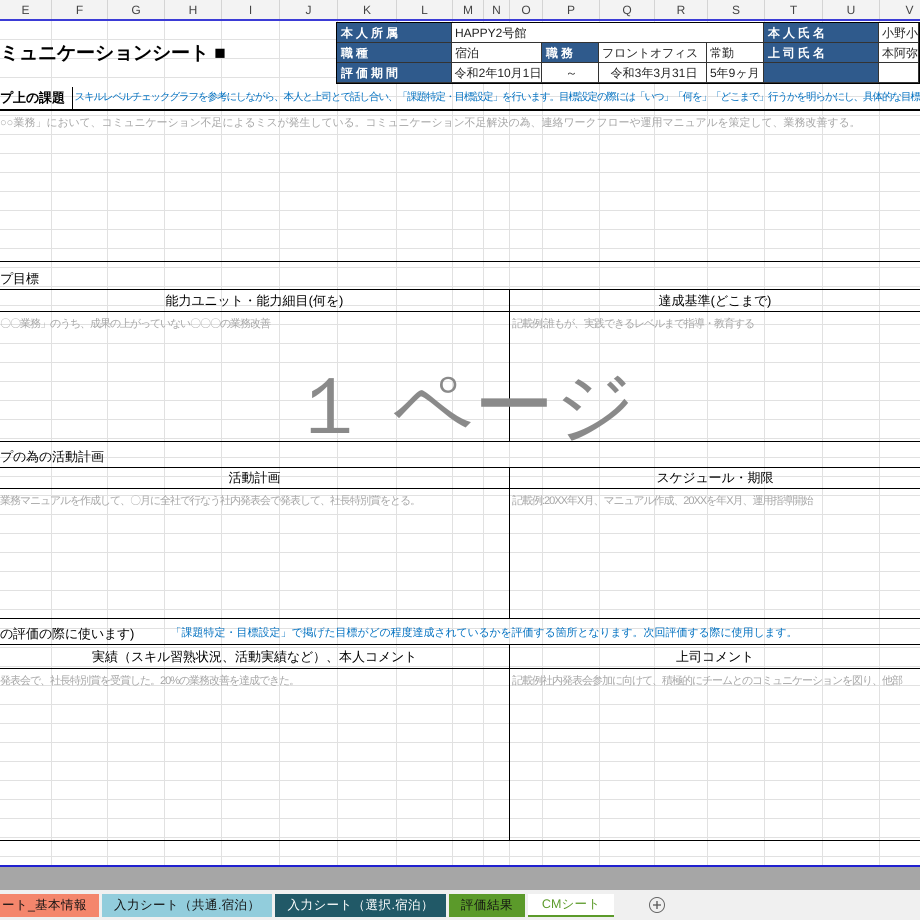  Describe the element at coordinates (360, 905) in the screenshot. I see `sheet-tab: 入力シート（選択.宿泊）` at that location.